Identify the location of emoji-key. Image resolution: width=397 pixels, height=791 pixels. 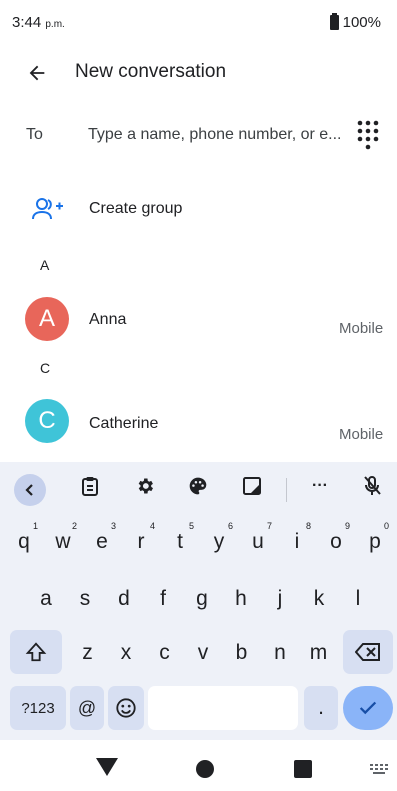
(126, 708).